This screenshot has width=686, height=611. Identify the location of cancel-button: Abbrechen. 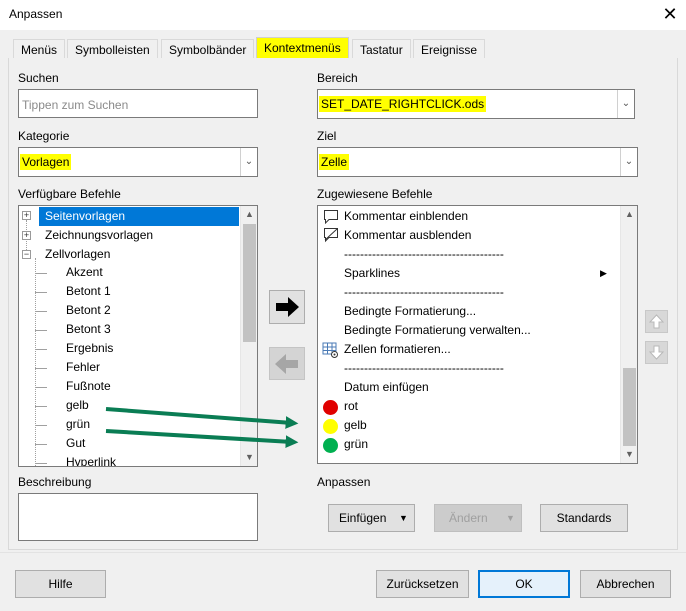
(625, 584).